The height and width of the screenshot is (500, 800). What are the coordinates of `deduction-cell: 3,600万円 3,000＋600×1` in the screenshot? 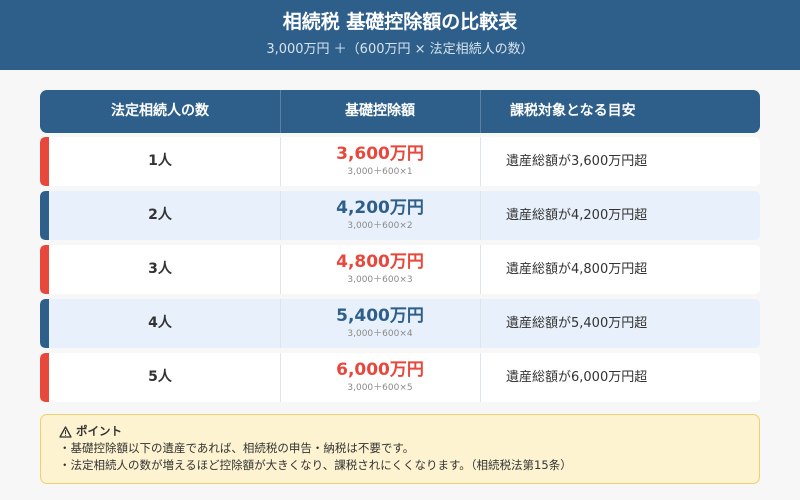 It's located at (380, 161).